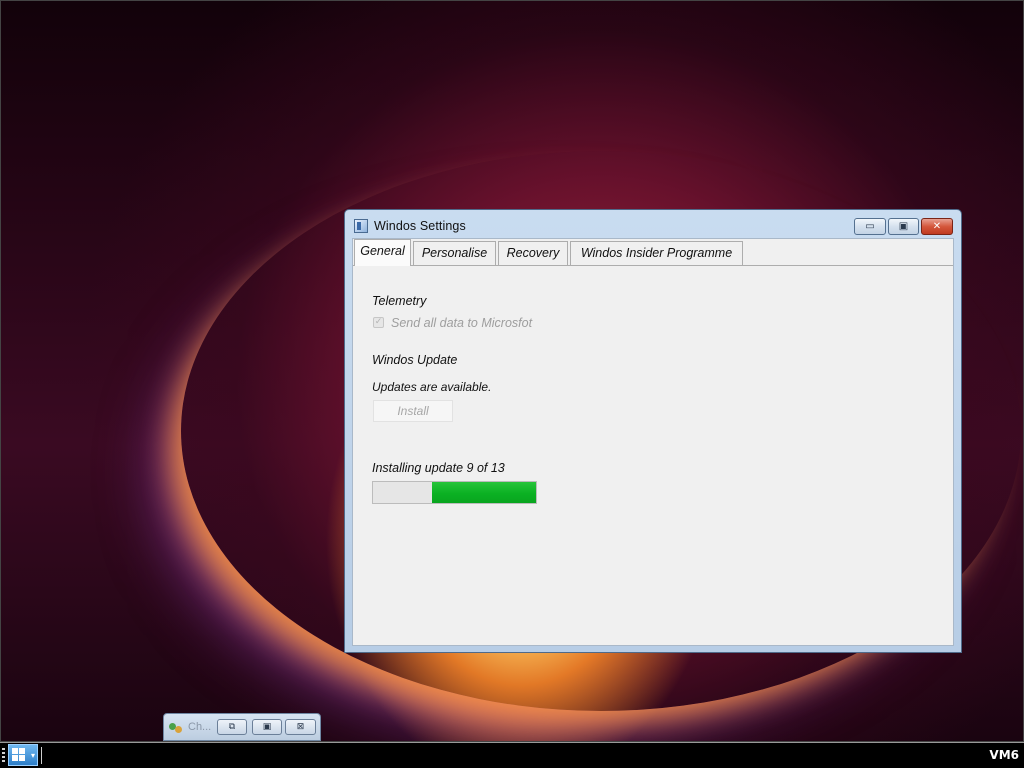  What do you see at coordinates (512, 755) in the screenshot?
I see `taskbar: ▾ VM6` at bounding box center [512, 755].